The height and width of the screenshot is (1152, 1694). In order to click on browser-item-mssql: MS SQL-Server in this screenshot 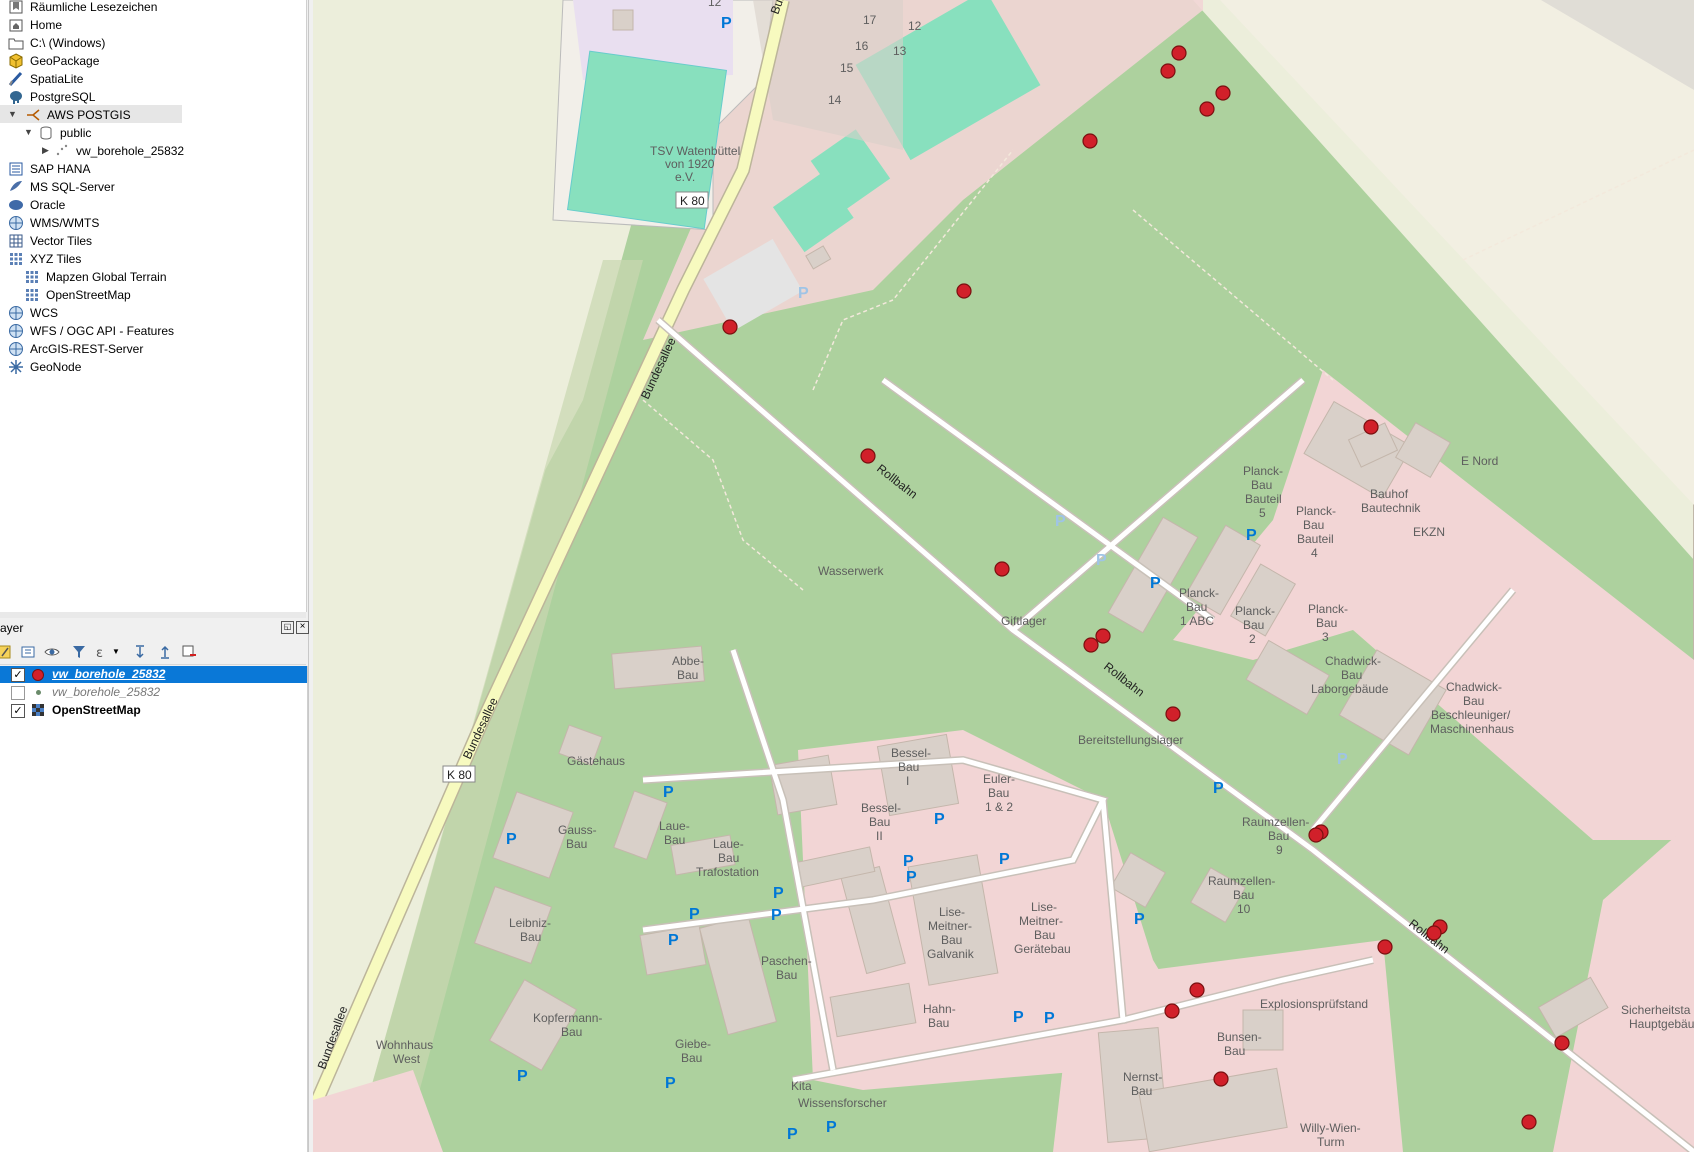, I will do `click(61, 186)`.